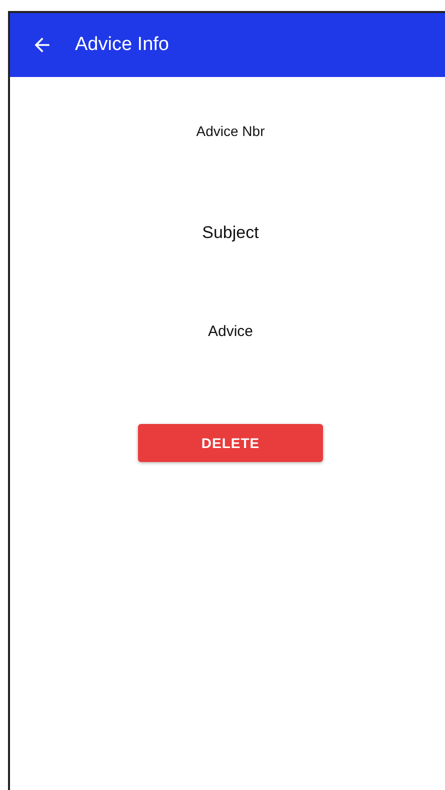  What do you see at coordinates (230, 232) in the screenshot?
I see `field-text: Subject` at bounding box center [230, 232].